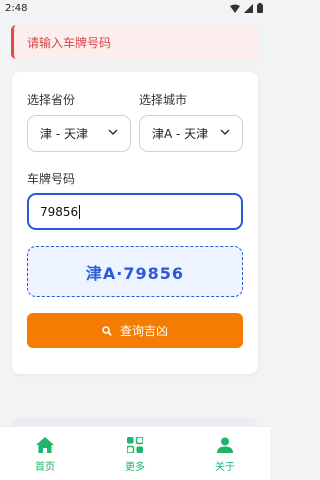 Image resolution: width=320 pixels, height=480 pixels. I want to click on alert-message: 请输入车牌号码, so click(69, 42).